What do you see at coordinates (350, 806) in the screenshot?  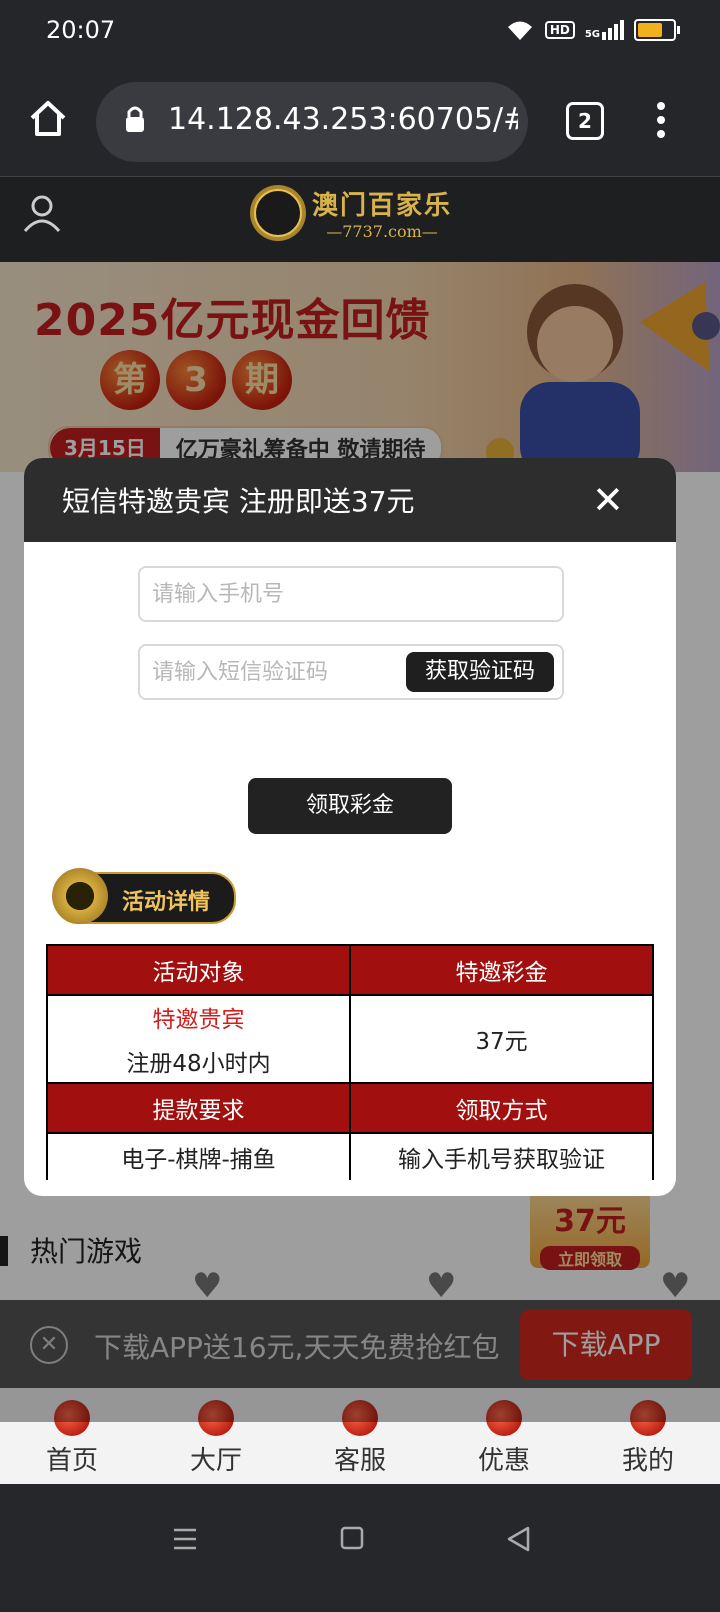 I see `claim-bonus-button: 领取彩金` at bounding box center [350, 806].